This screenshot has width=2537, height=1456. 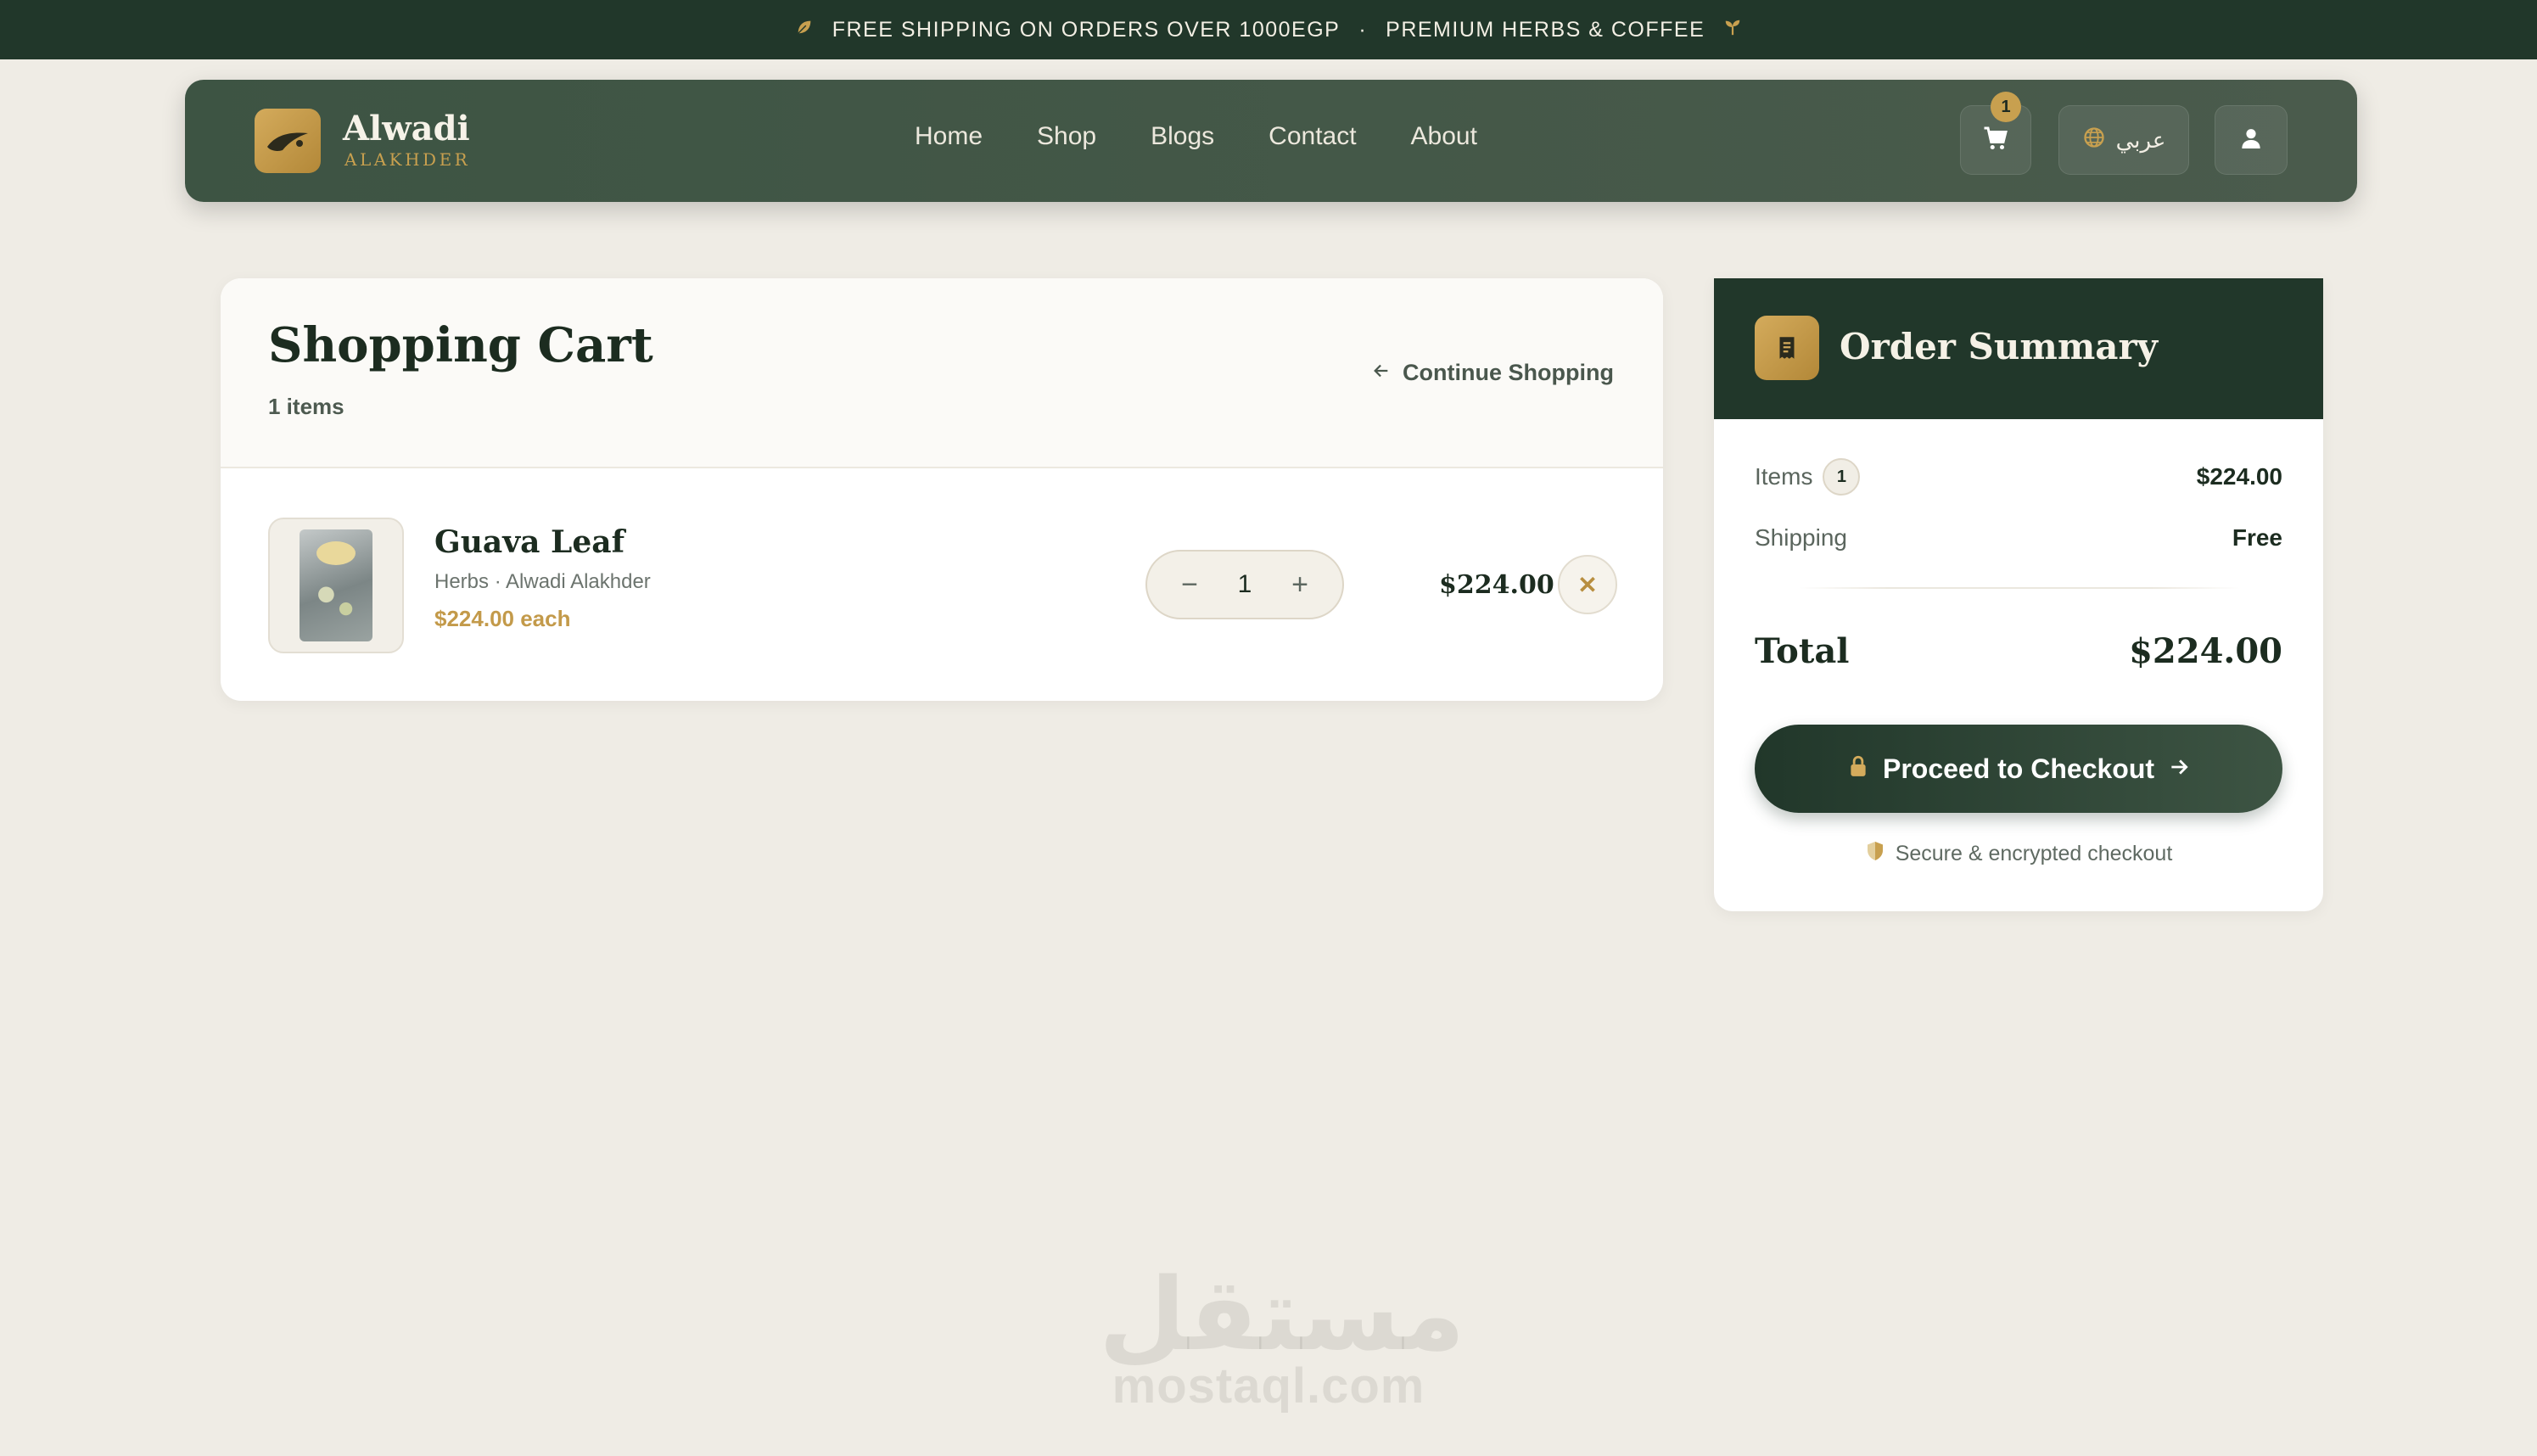 What do you see at coordinates (1842, 477) in the screenshot?
I see `summary-items-count-badge: 1` at bounding box center [1842, 477].